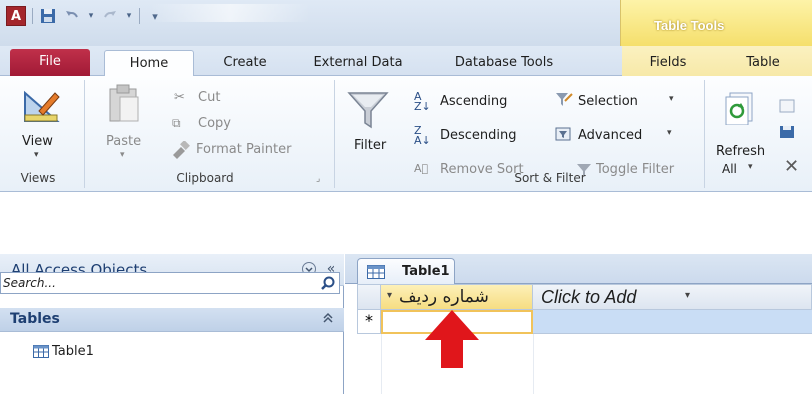 This screenshot has width=812, height=394. Describe the element at coordinates (669, 133) in the screenshot. I see `advanced-dropdown-icon: ▾` at that location.